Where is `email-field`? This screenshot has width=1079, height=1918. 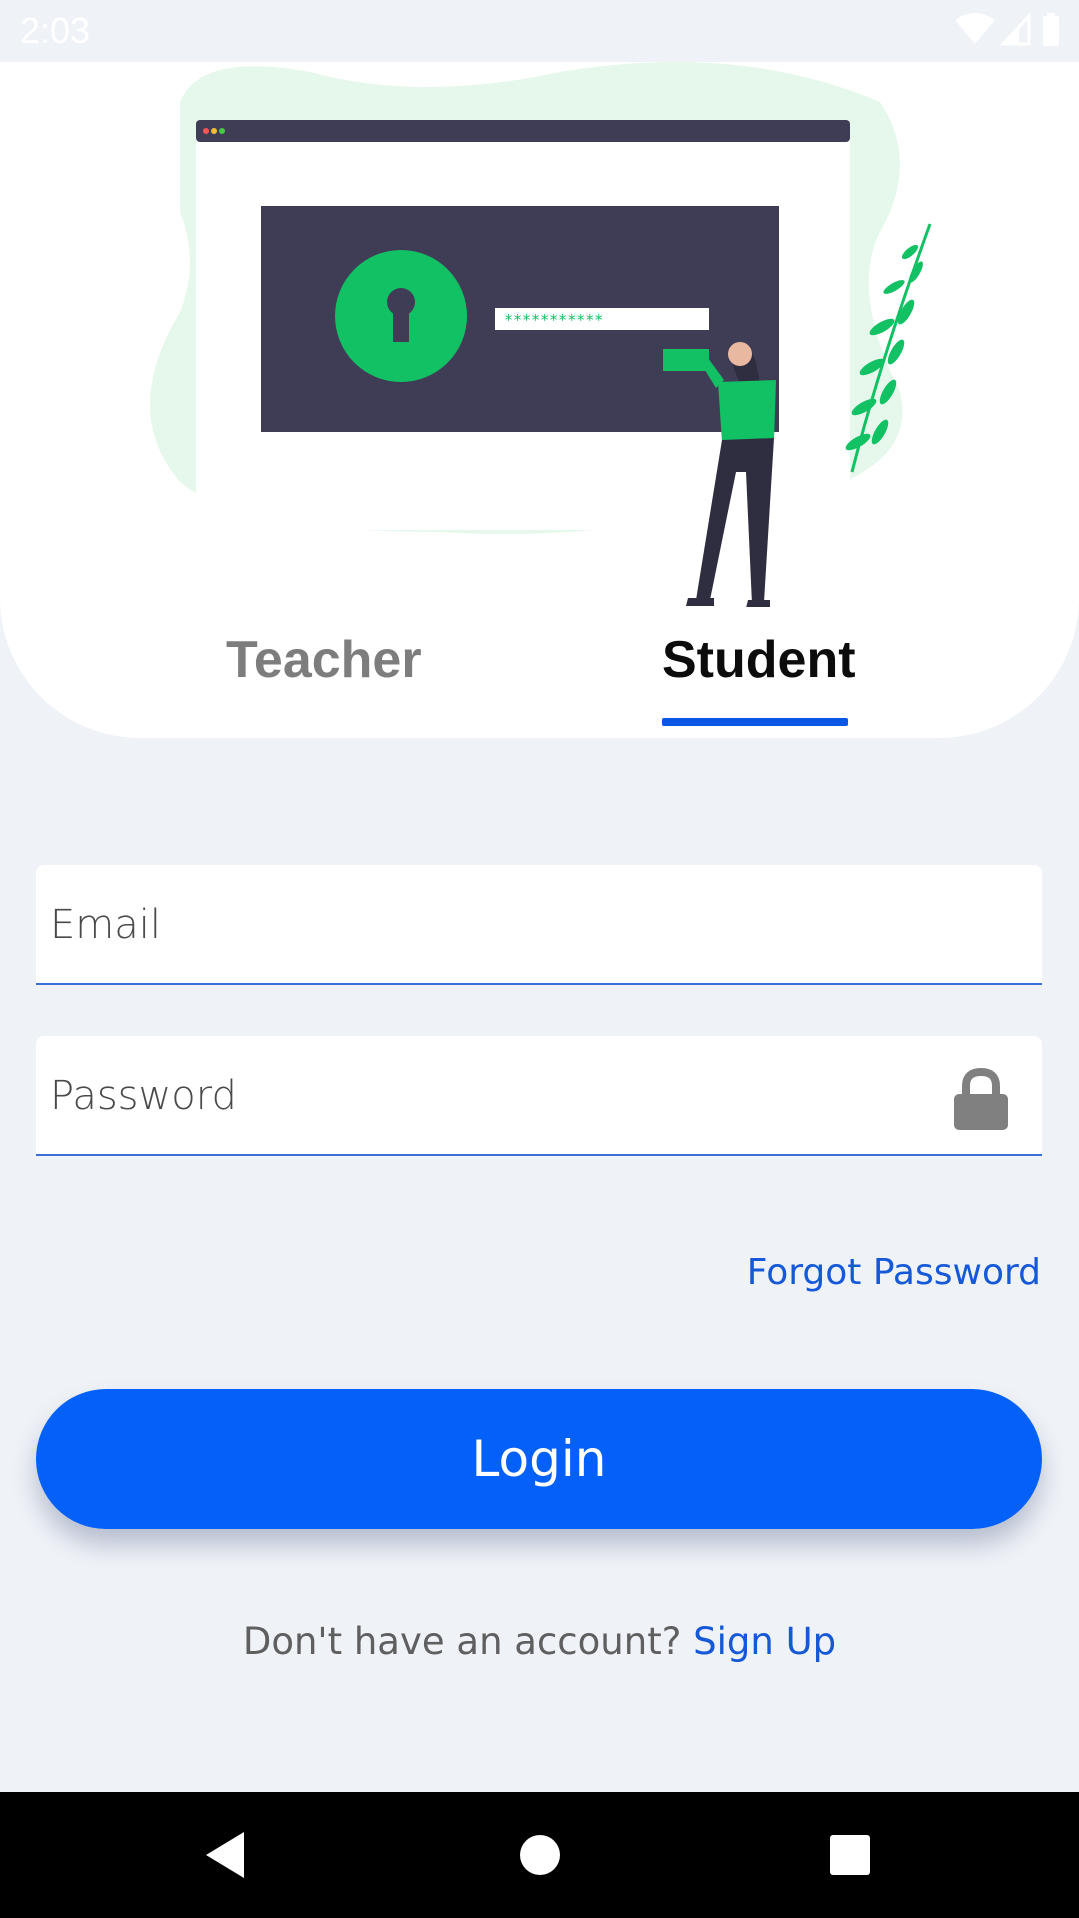
email-field is located at coordinates (539, 925).